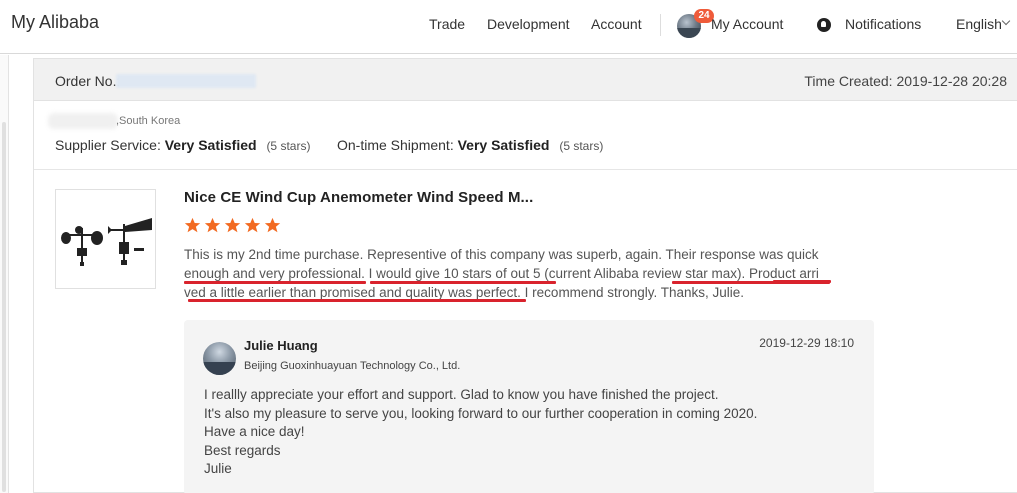 This screenshot has width=1017, height=493. I want to click on anemometer-image, so click(106, 242).